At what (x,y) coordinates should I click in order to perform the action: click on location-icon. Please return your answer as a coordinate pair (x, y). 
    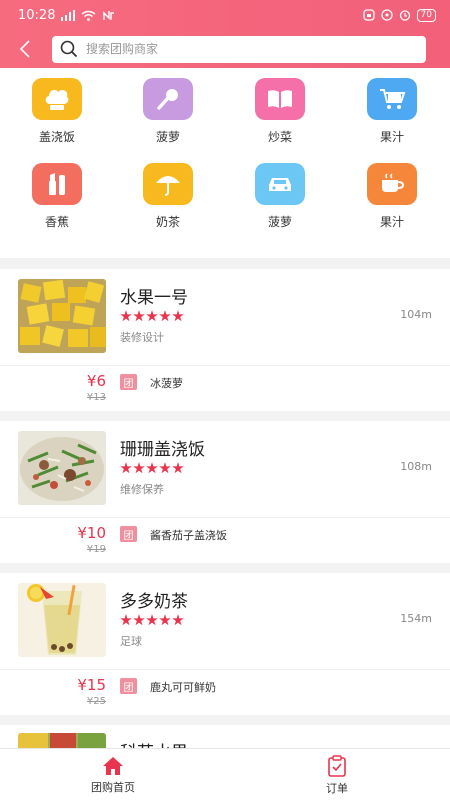
    Looking at the image, I should click on (386, 15).